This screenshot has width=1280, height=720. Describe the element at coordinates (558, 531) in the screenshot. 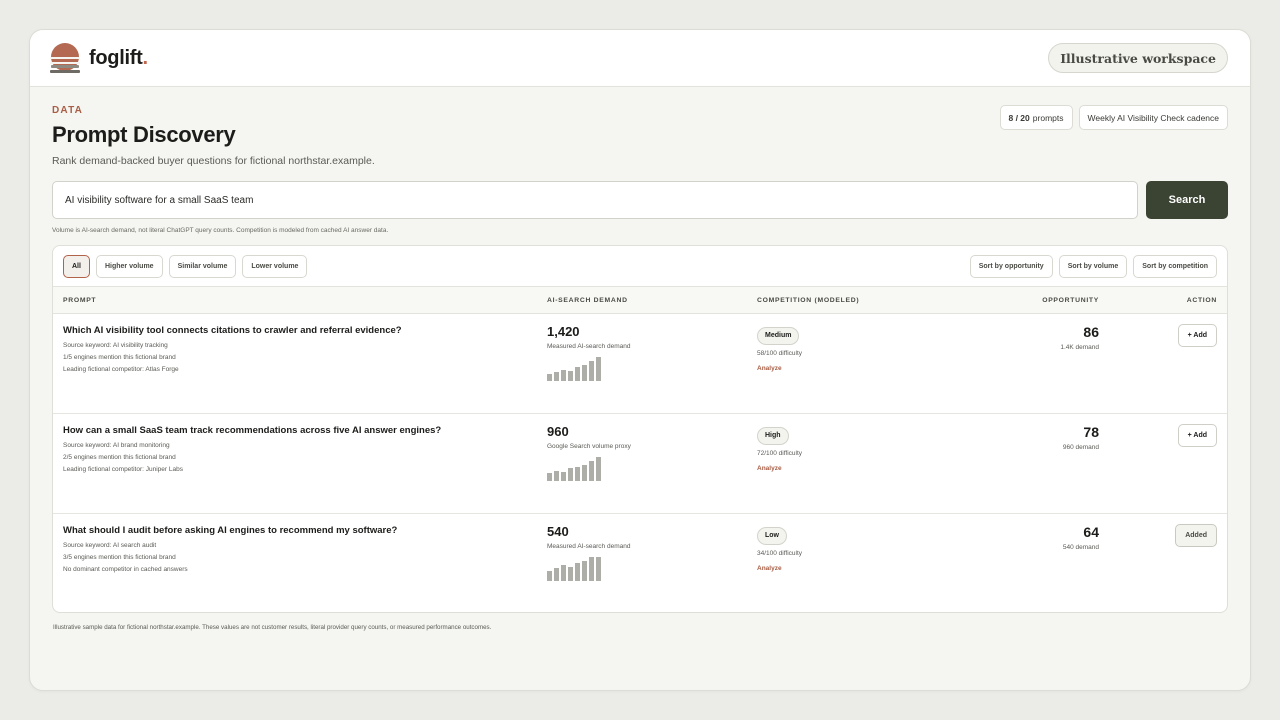

I see `demand-value: 540` at that location.